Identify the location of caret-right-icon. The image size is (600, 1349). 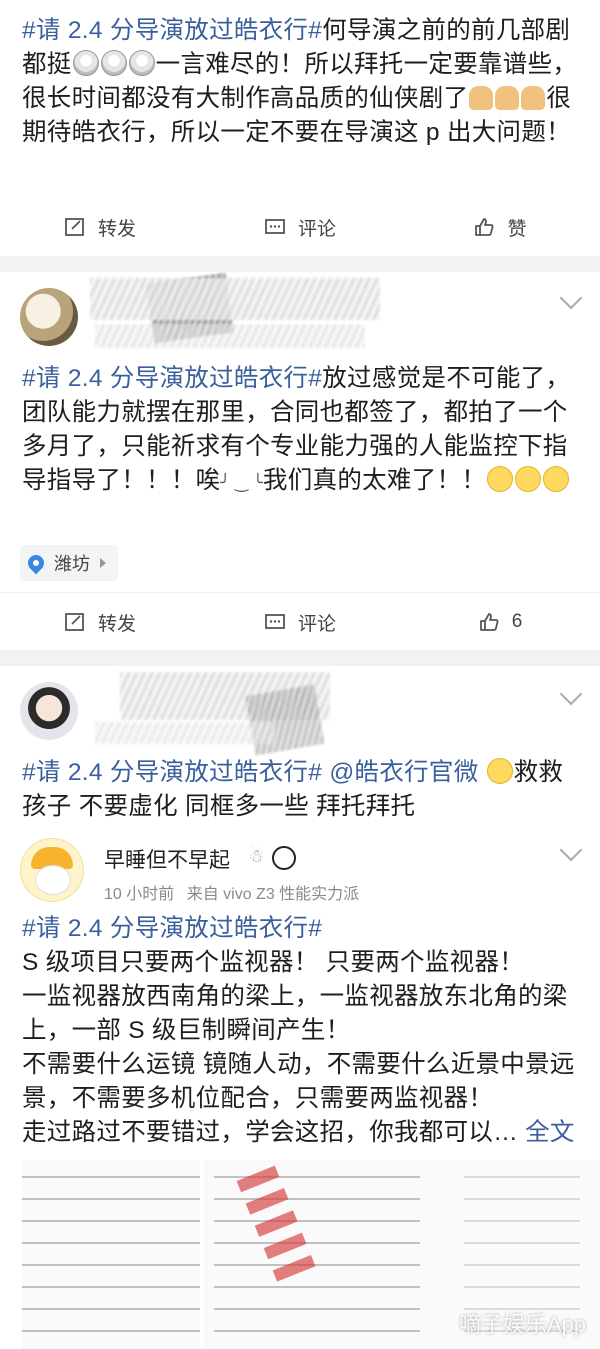
(103, 563).